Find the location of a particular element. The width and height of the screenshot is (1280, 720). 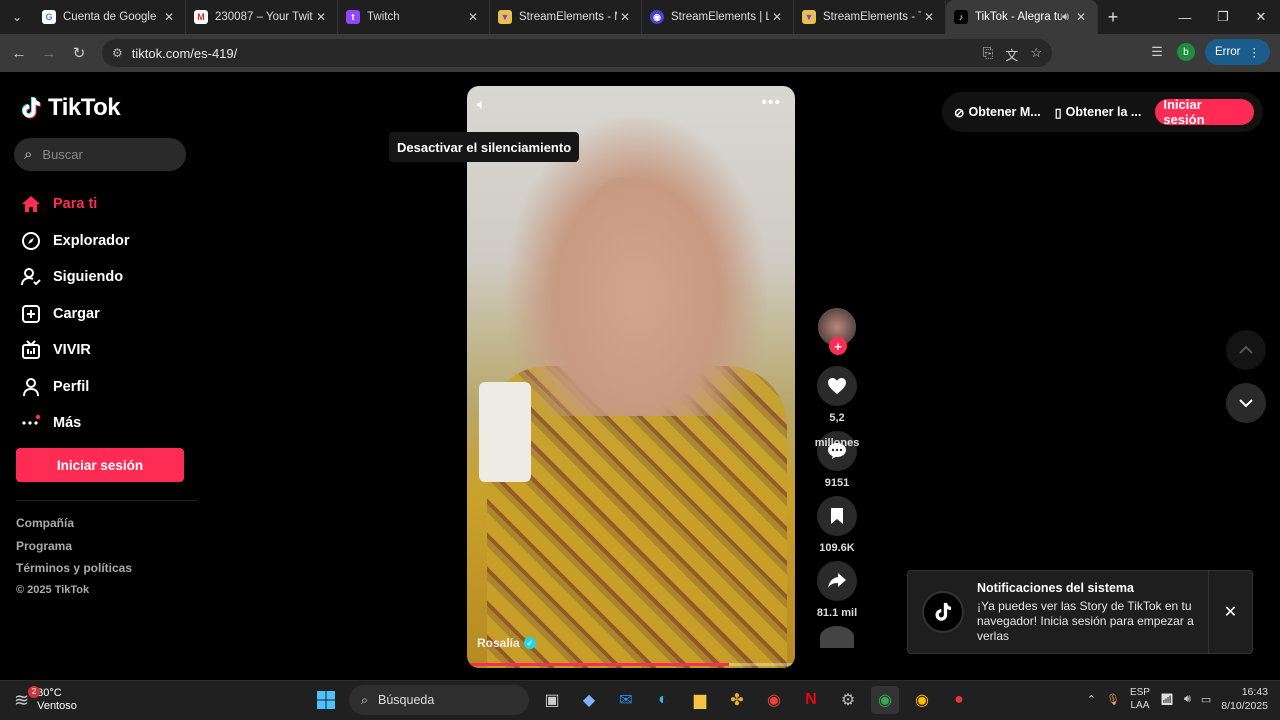

tab-streamelements-3: ▼ StreamElements - Tr ✕ is located at coordinates (870, 17).